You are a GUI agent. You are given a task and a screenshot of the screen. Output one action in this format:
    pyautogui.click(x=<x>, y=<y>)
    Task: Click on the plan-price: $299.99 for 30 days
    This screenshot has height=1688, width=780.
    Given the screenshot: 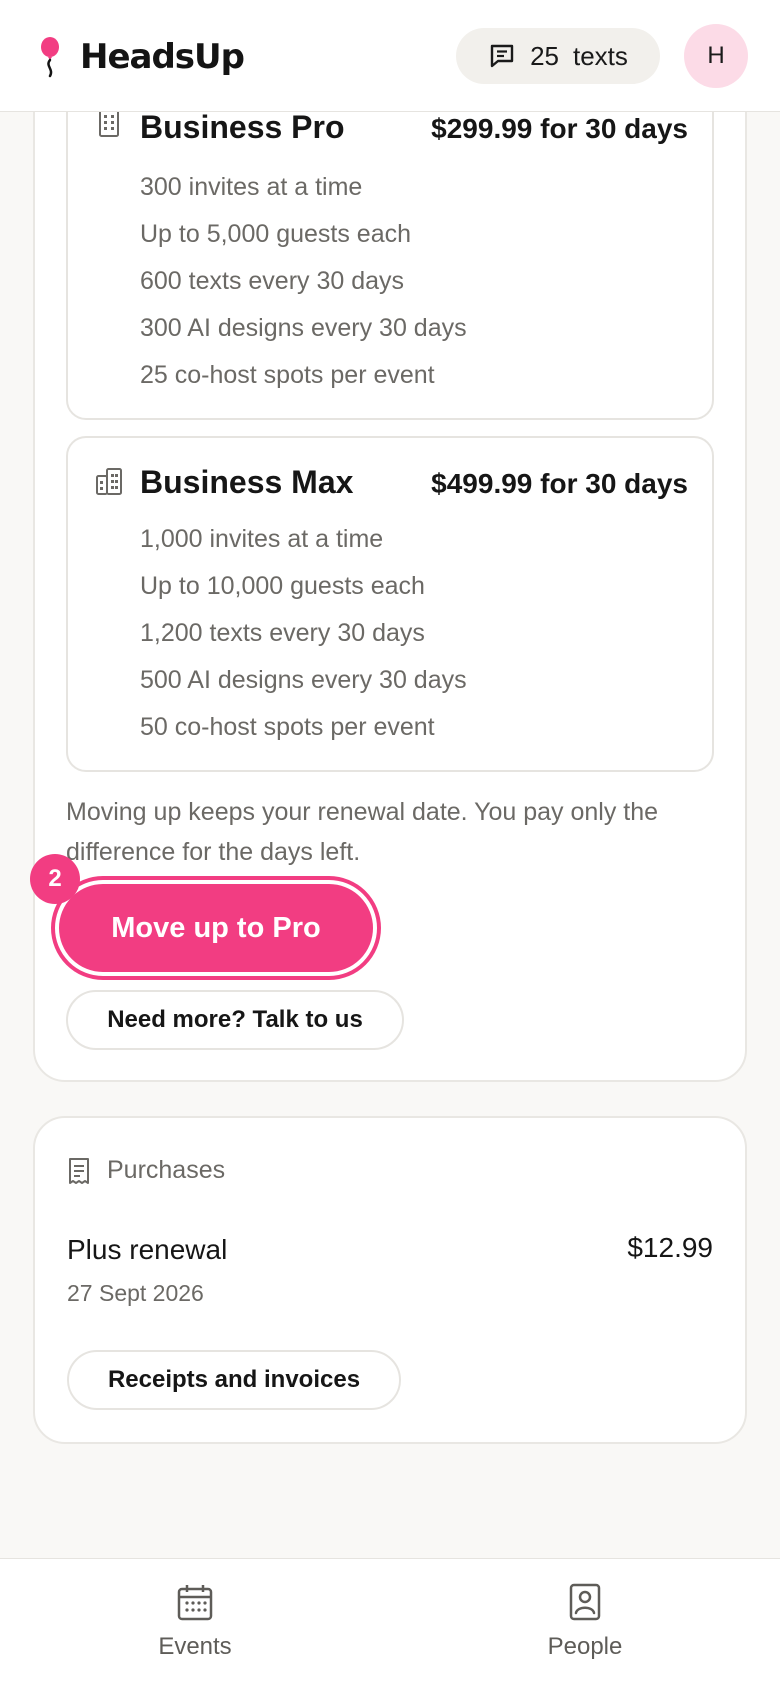 What is the action you would take?
    pyautogui.click(x=559, y=128)
    